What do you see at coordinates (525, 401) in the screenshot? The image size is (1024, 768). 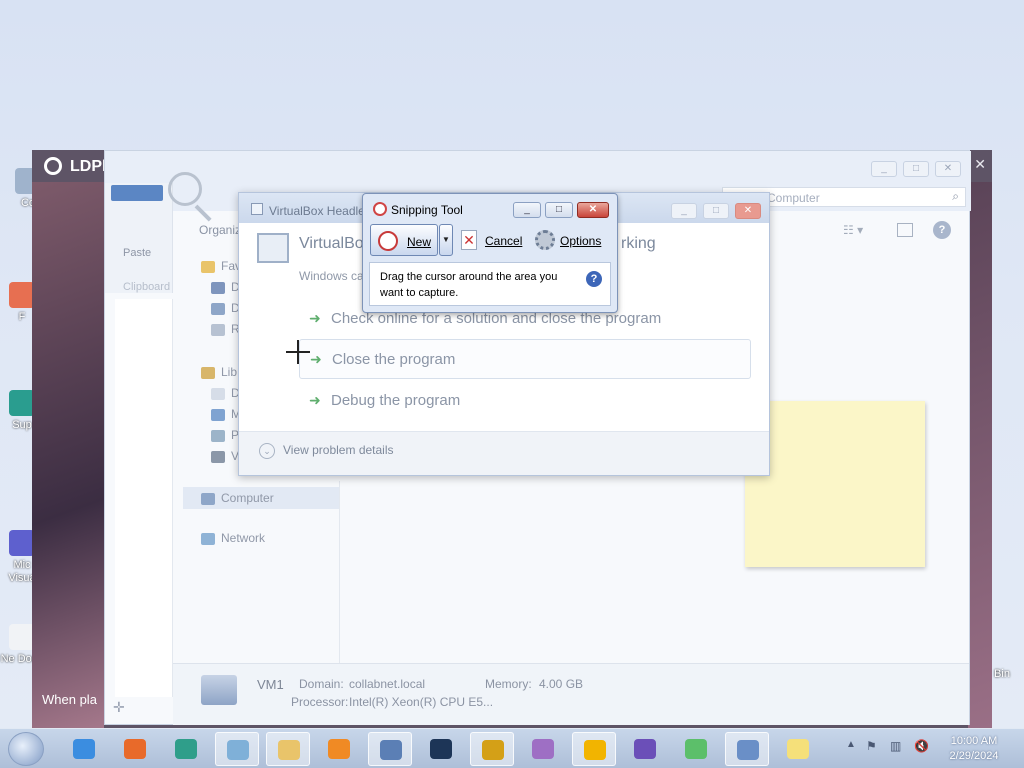 I see `option-debug-program: ➜ Debug the program` at bounding box center [525, 401].